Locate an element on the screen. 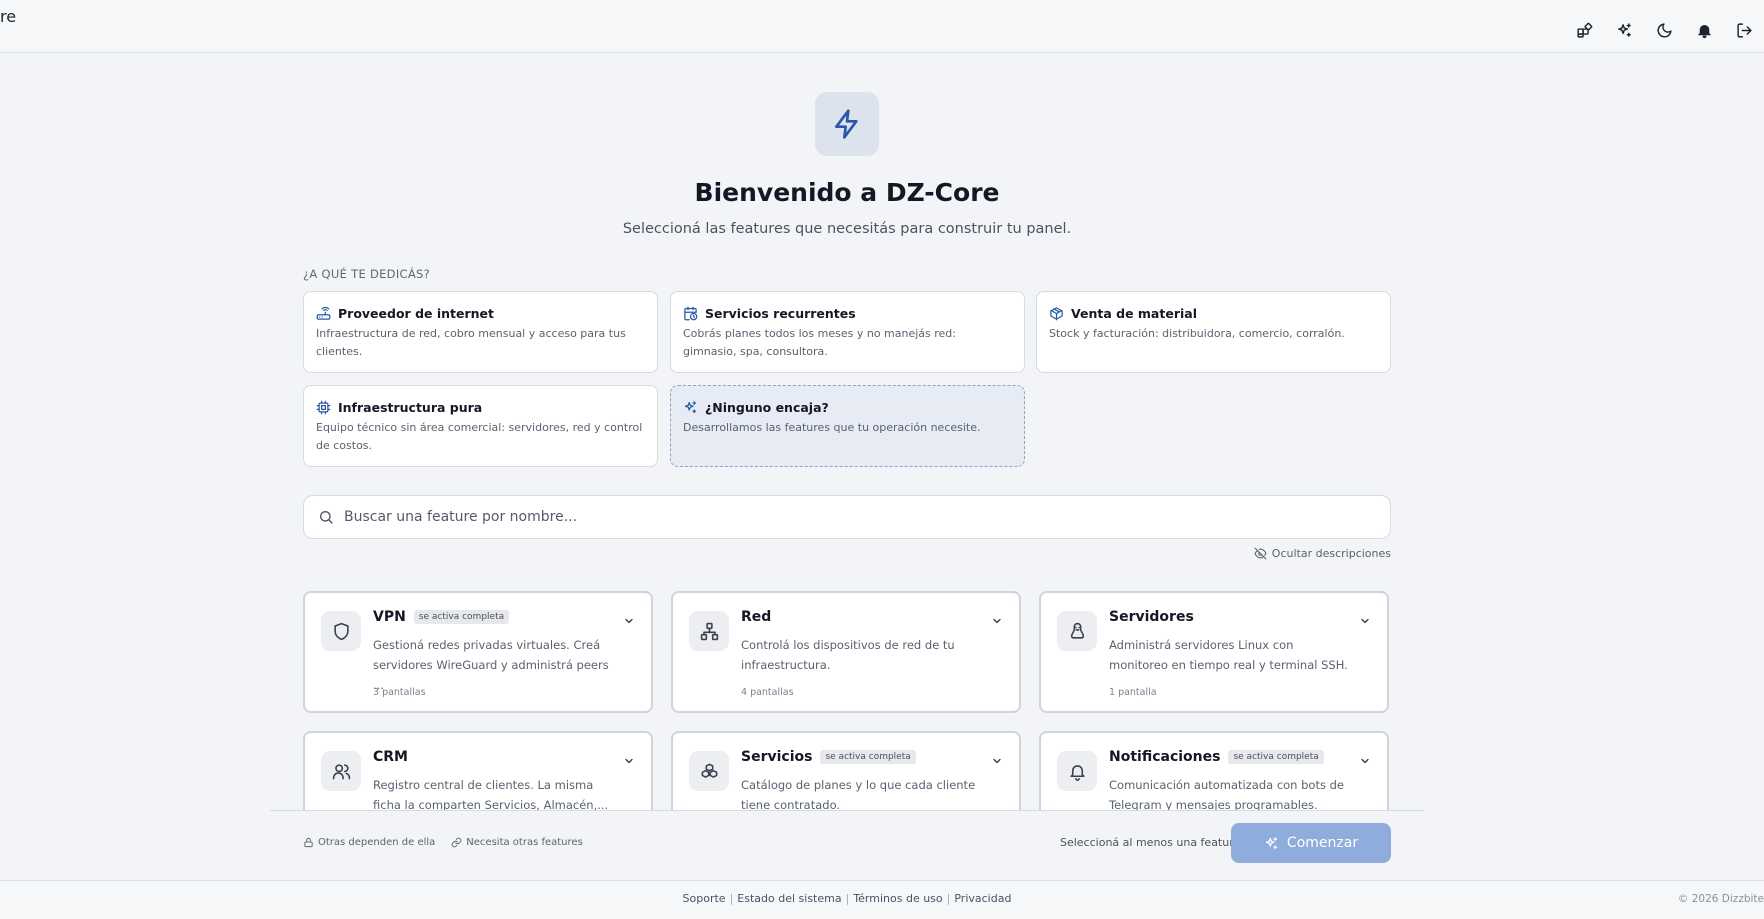 The image size is (1764, 919). lock-icon is located at coordinates (308, 842).